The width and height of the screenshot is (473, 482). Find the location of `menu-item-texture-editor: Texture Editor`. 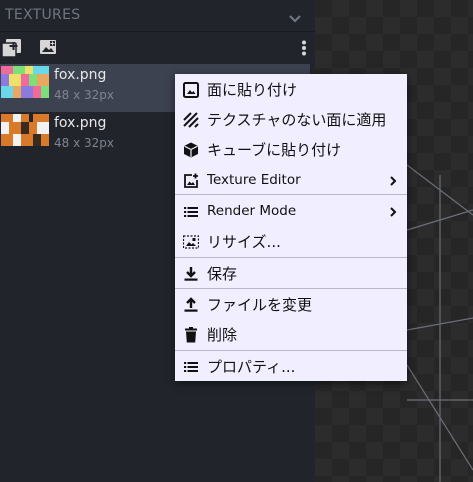

menu-item-texture-editor: Texture Editor is located at coordinates (291, 180).